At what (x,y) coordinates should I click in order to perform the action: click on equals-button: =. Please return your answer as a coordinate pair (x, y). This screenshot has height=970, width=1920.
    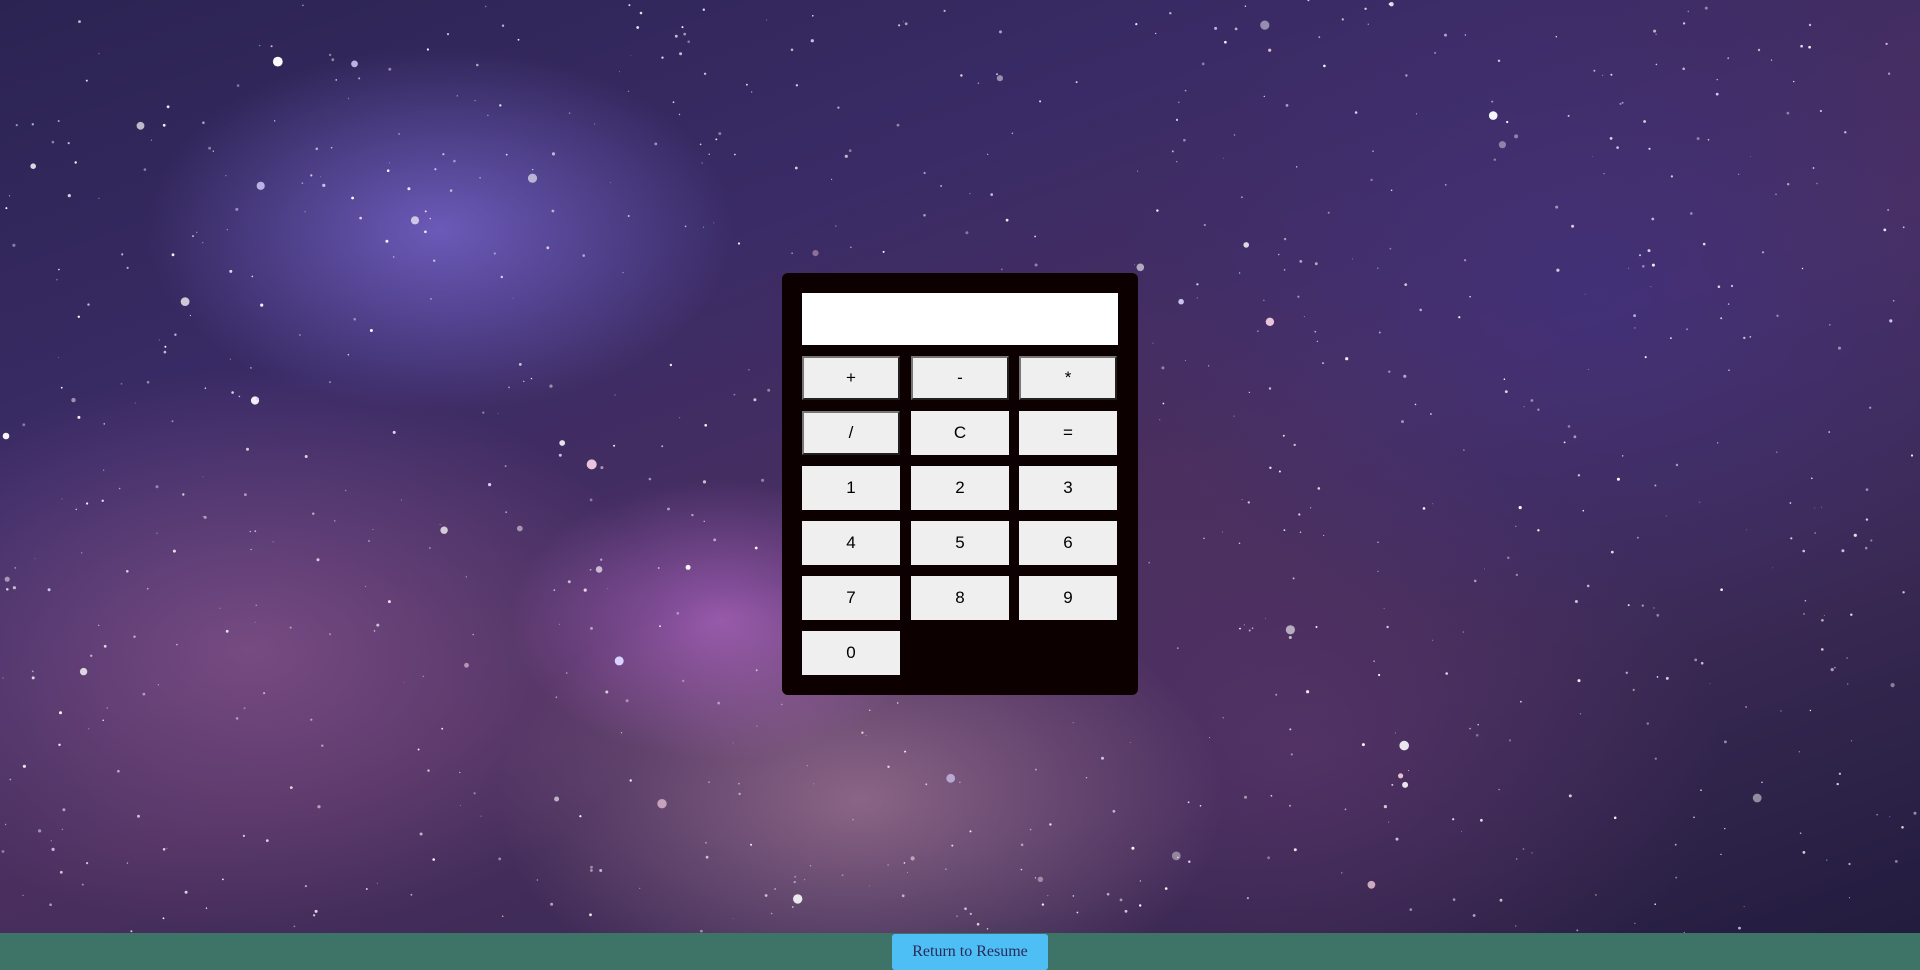
    Looking at the image, I should click on (1068, 433).